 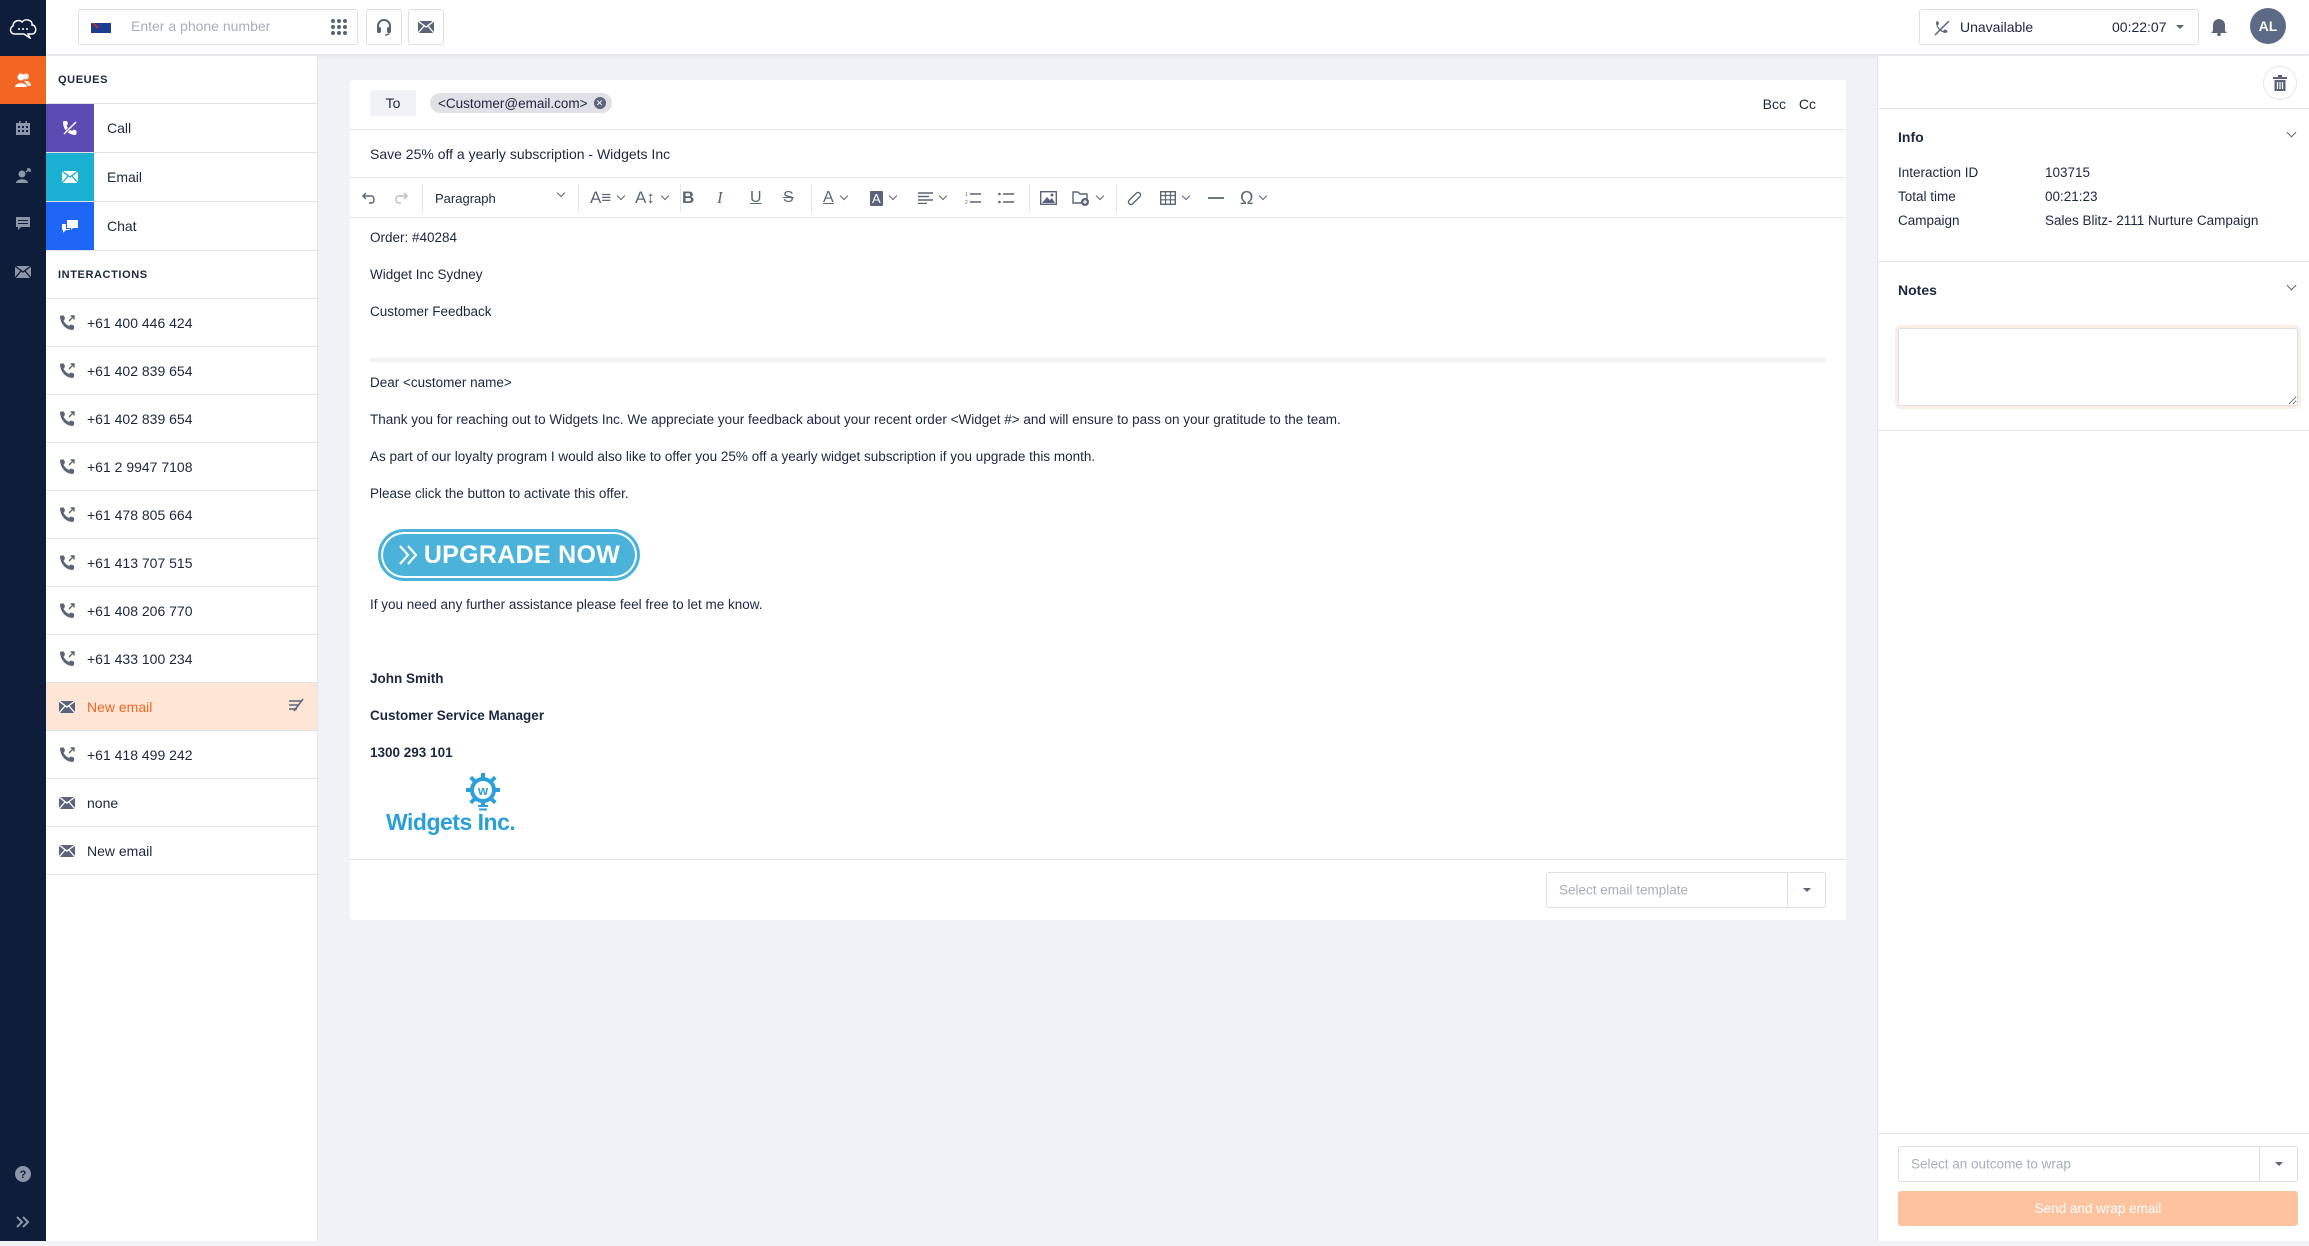 I want to click on upgrade-now-button: UPGRADE NOW, so click(x=509, y=555).